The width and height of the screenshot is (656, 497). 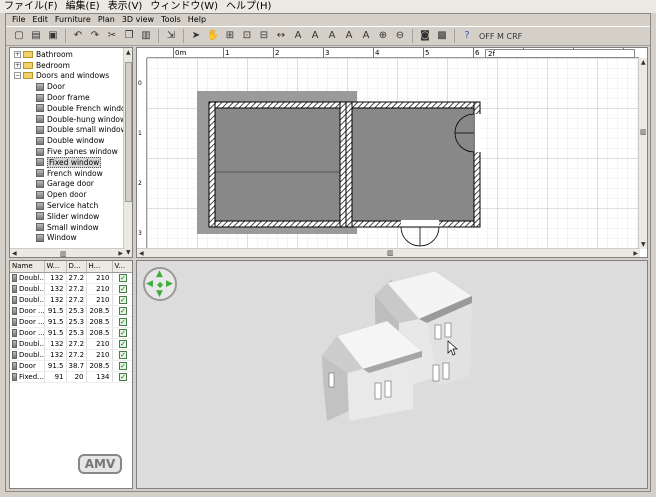 What do you see at coordinates (73, 76) in the screenshot?
I see `catalog-category: − Doors and windows` at bounding box center [73, 76].